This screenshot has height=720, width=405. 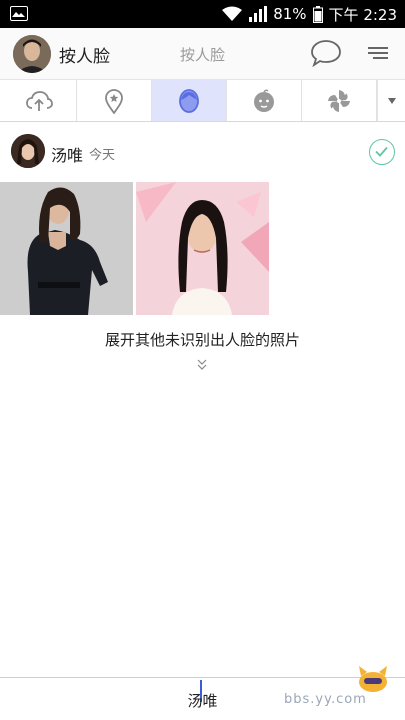 I want to click on menu-lines-icon, so click(x=378, y=53).